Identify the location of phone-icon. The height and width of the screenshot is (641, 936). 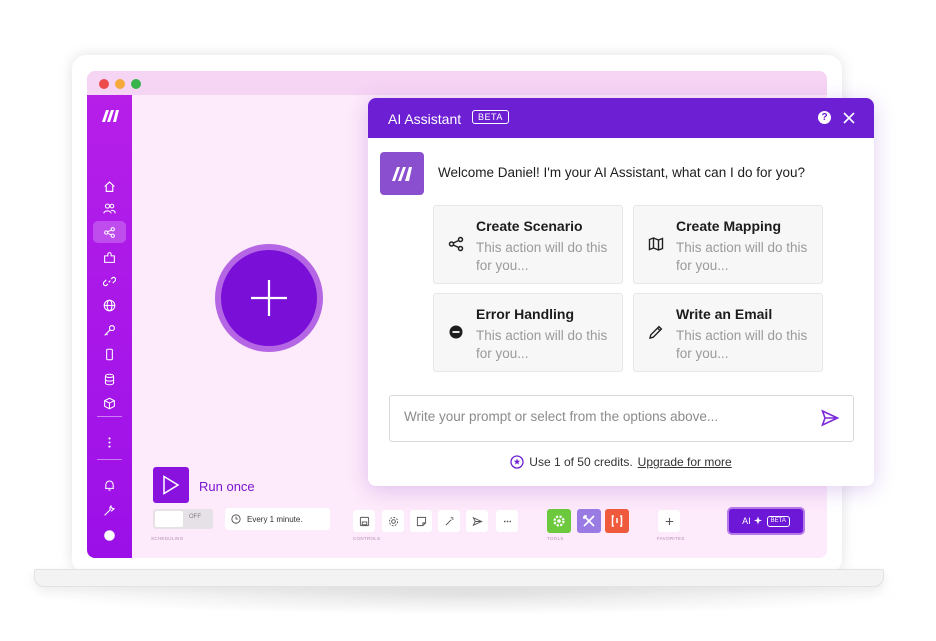
(109, 354).